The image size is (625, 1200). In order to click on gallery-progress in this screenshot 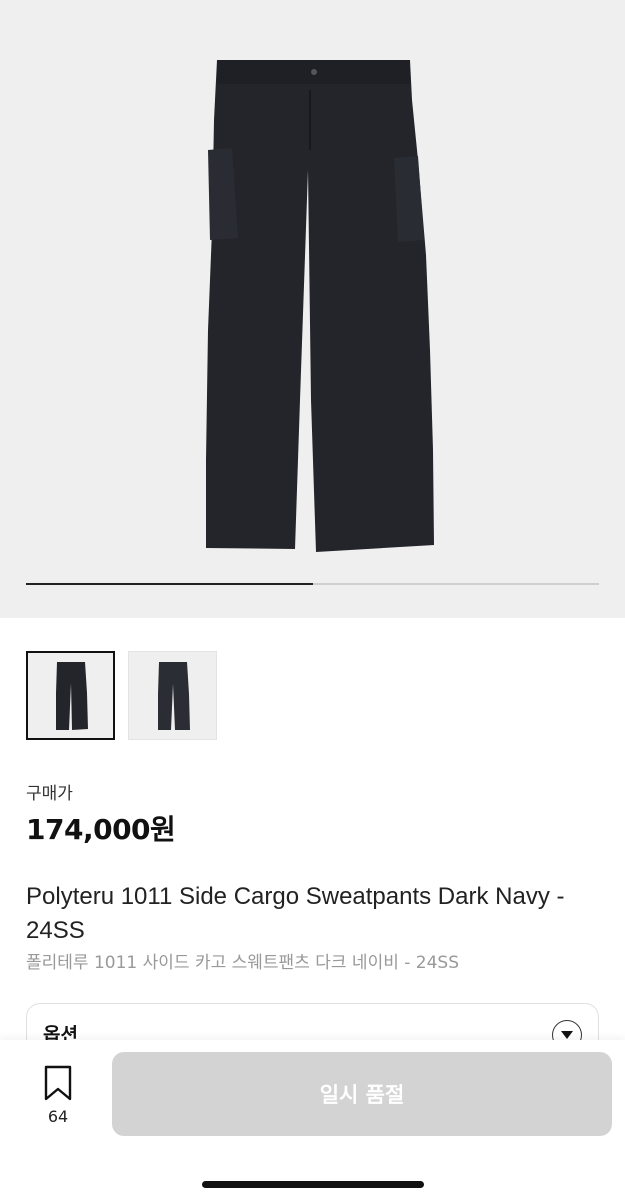, I will do `click(312, 584)`.